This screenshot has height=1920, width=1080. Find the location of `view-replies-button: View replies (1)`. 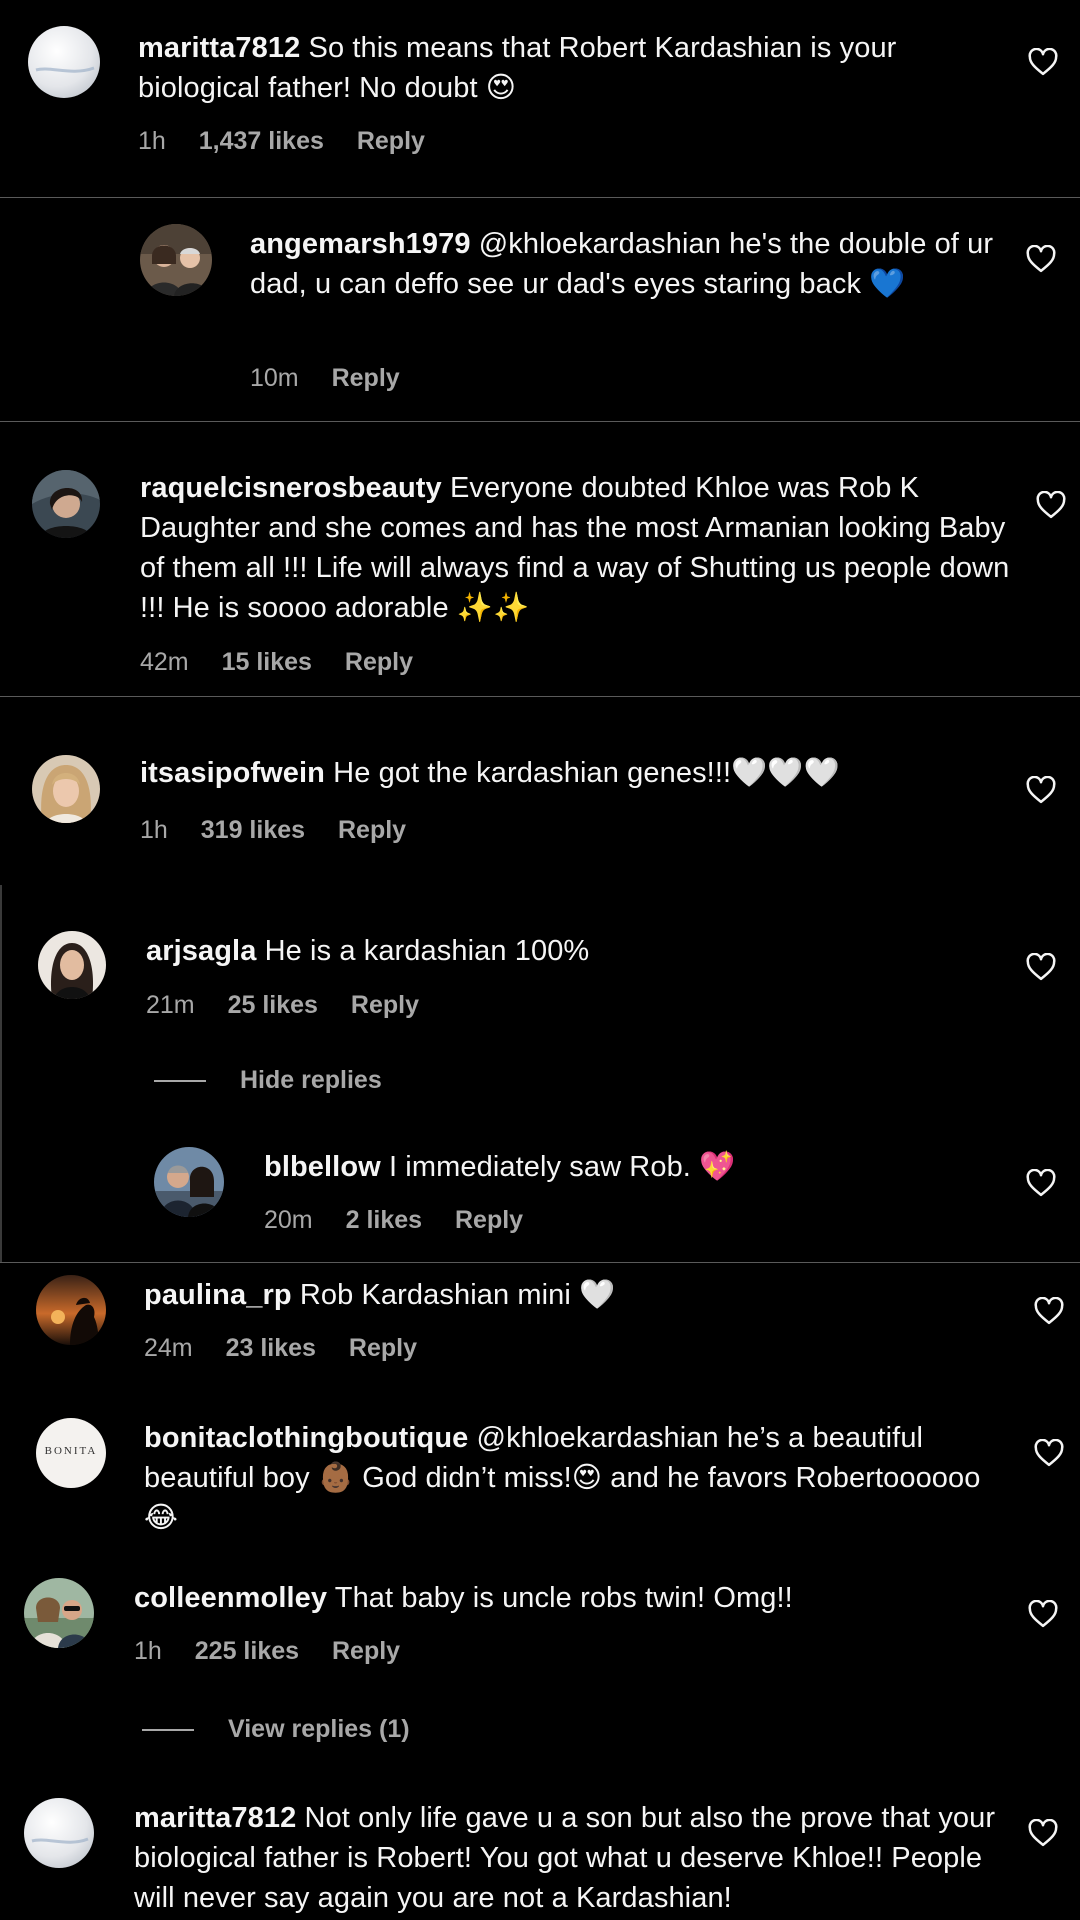

view-replies-button: View replies (1) is located at coordinates (276, 1729).